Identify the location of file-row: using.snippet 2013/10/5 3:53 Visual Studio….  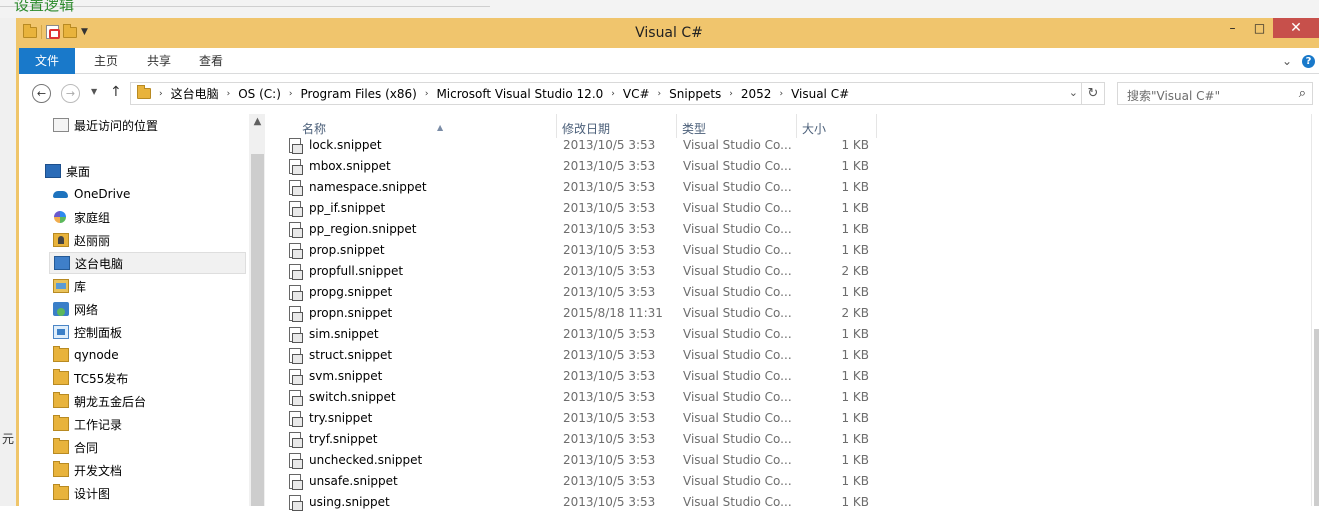
(788, 502).